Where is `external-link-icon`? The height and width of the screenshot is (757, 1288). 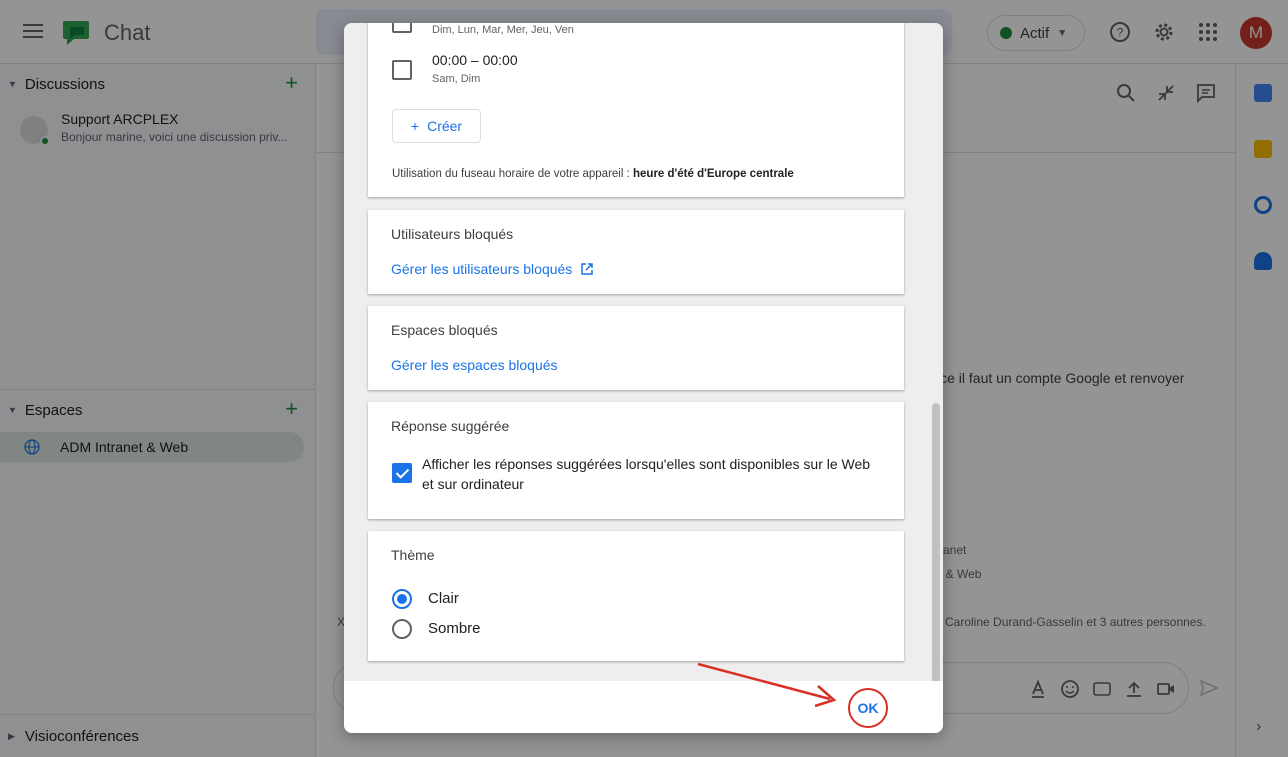 external-link-icon is located at coordinates (587, 269).